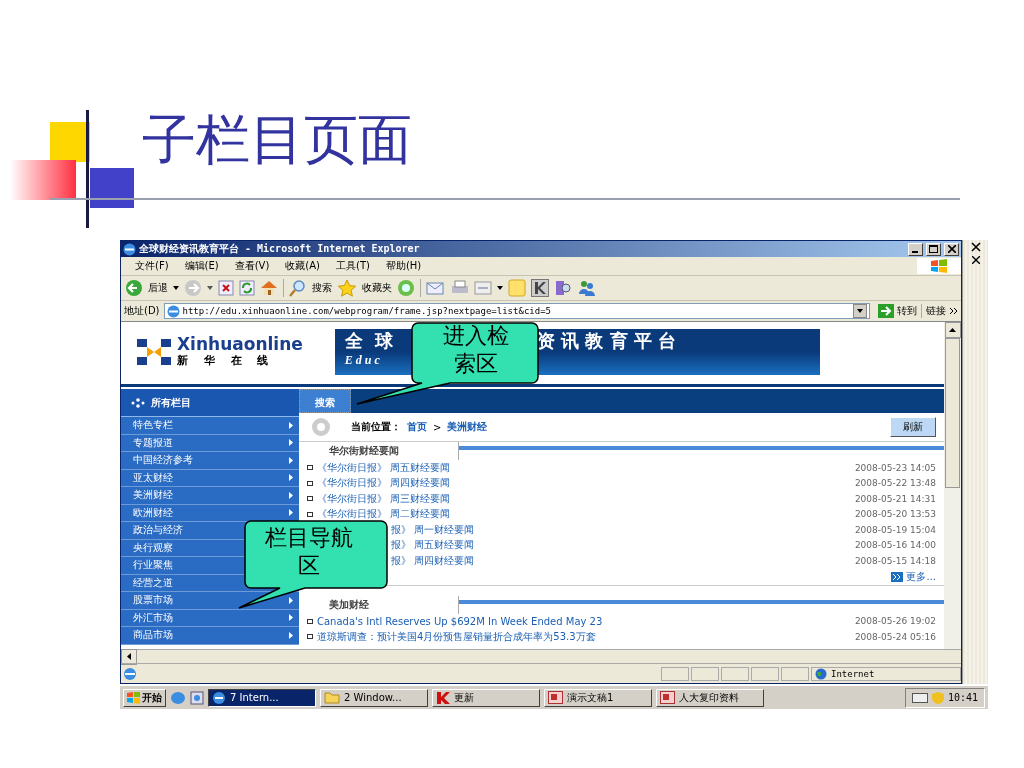 Image resolution: width=1024 pixels, height=768 pixels. I want to click on presentation-icon, so click(667, 697).